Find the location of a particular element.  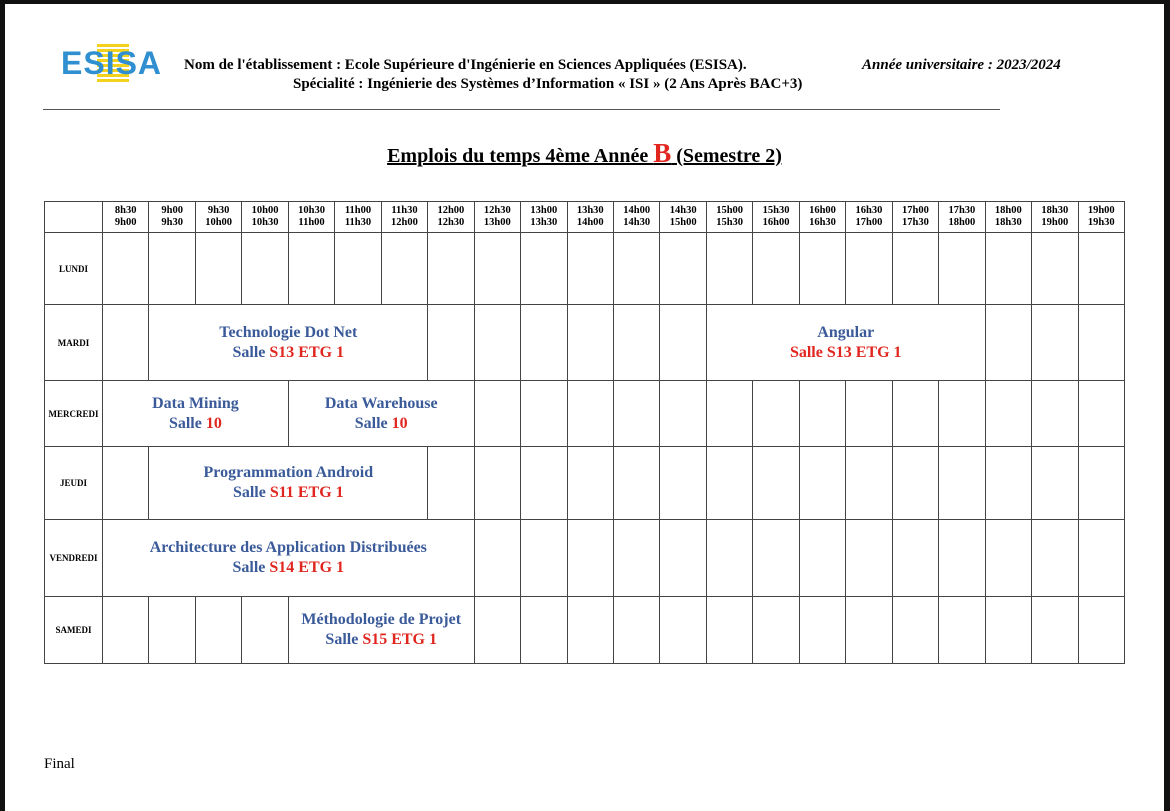

slot-end: 13h00 is located at coordinates (497, 222).